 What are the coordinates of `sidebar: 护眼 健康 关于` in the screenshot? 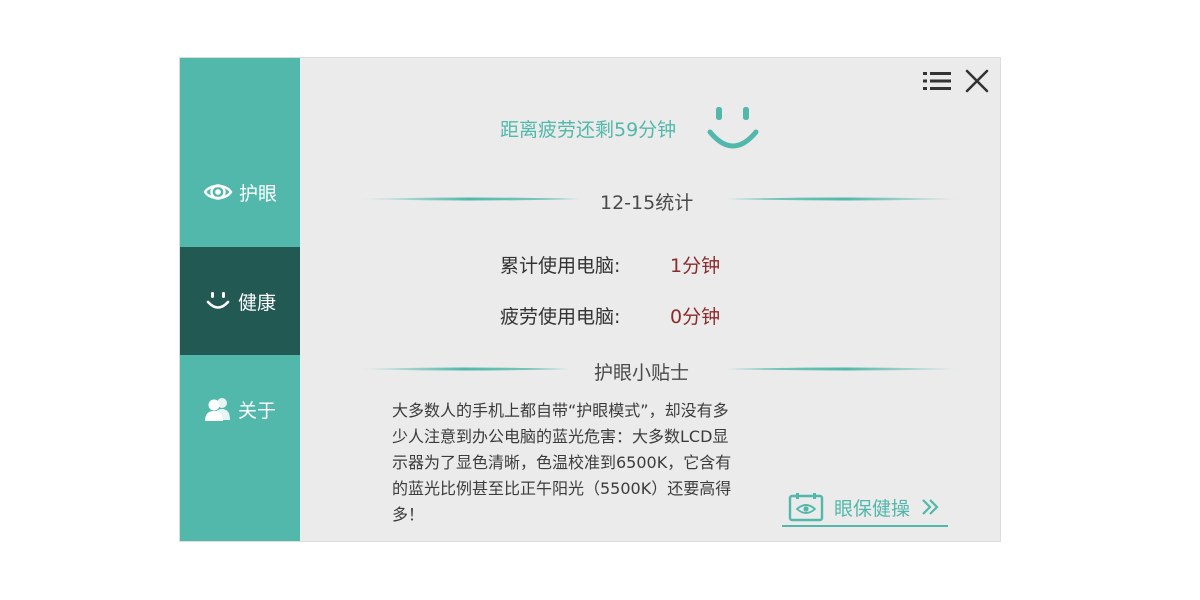 It's located at (240, 299).